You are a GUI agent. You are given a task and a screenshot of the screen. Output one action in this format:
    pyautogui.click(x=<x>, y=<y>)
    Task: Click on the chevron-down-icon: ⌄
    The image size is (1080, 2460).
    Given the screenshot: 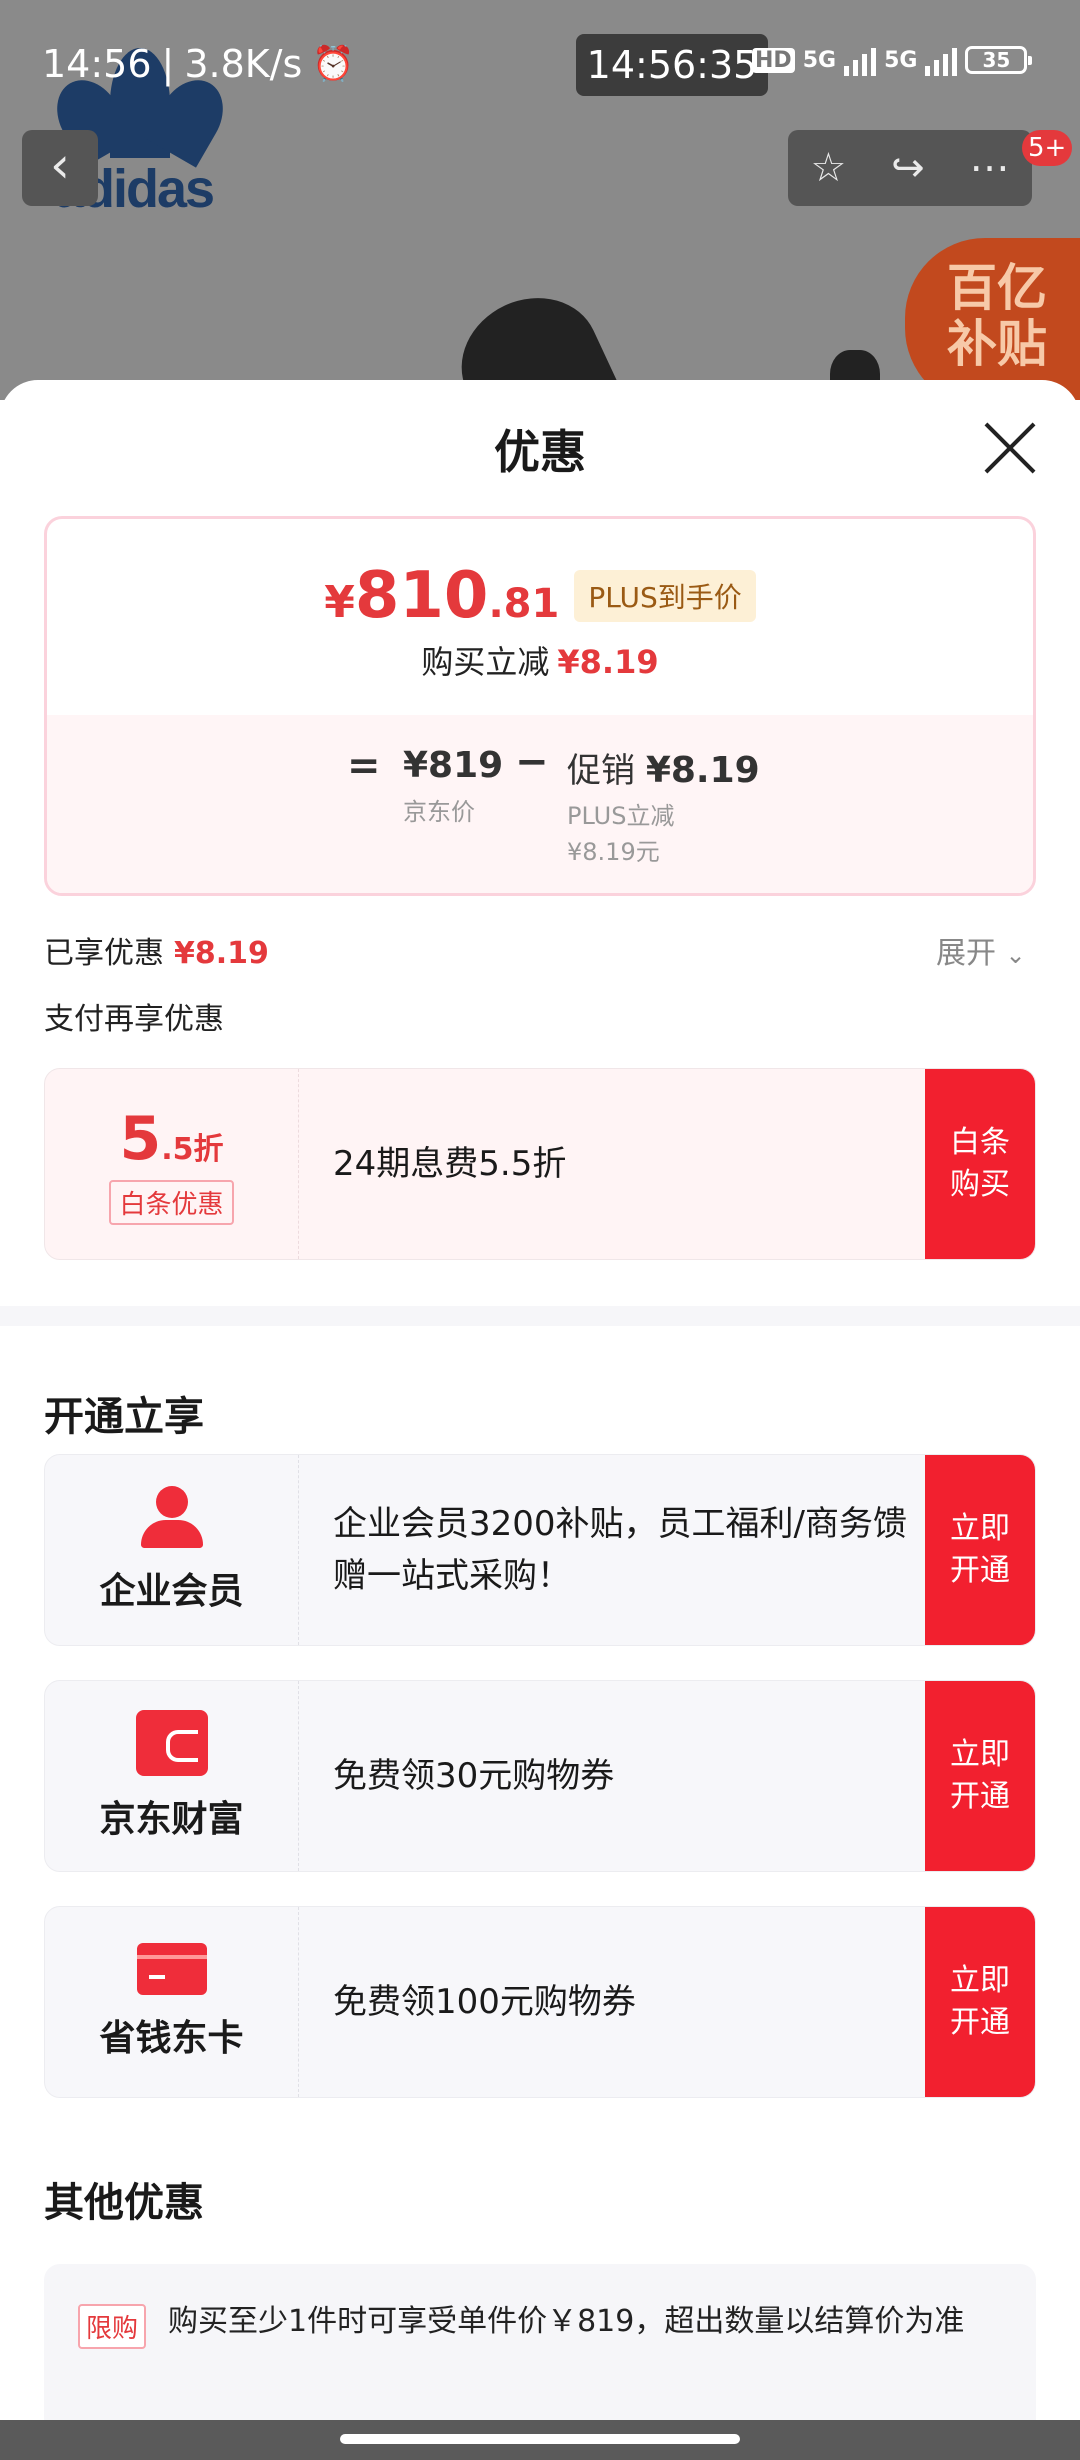 What is the action you would take?
    pyautogui.click(x=1015, y=955)
    